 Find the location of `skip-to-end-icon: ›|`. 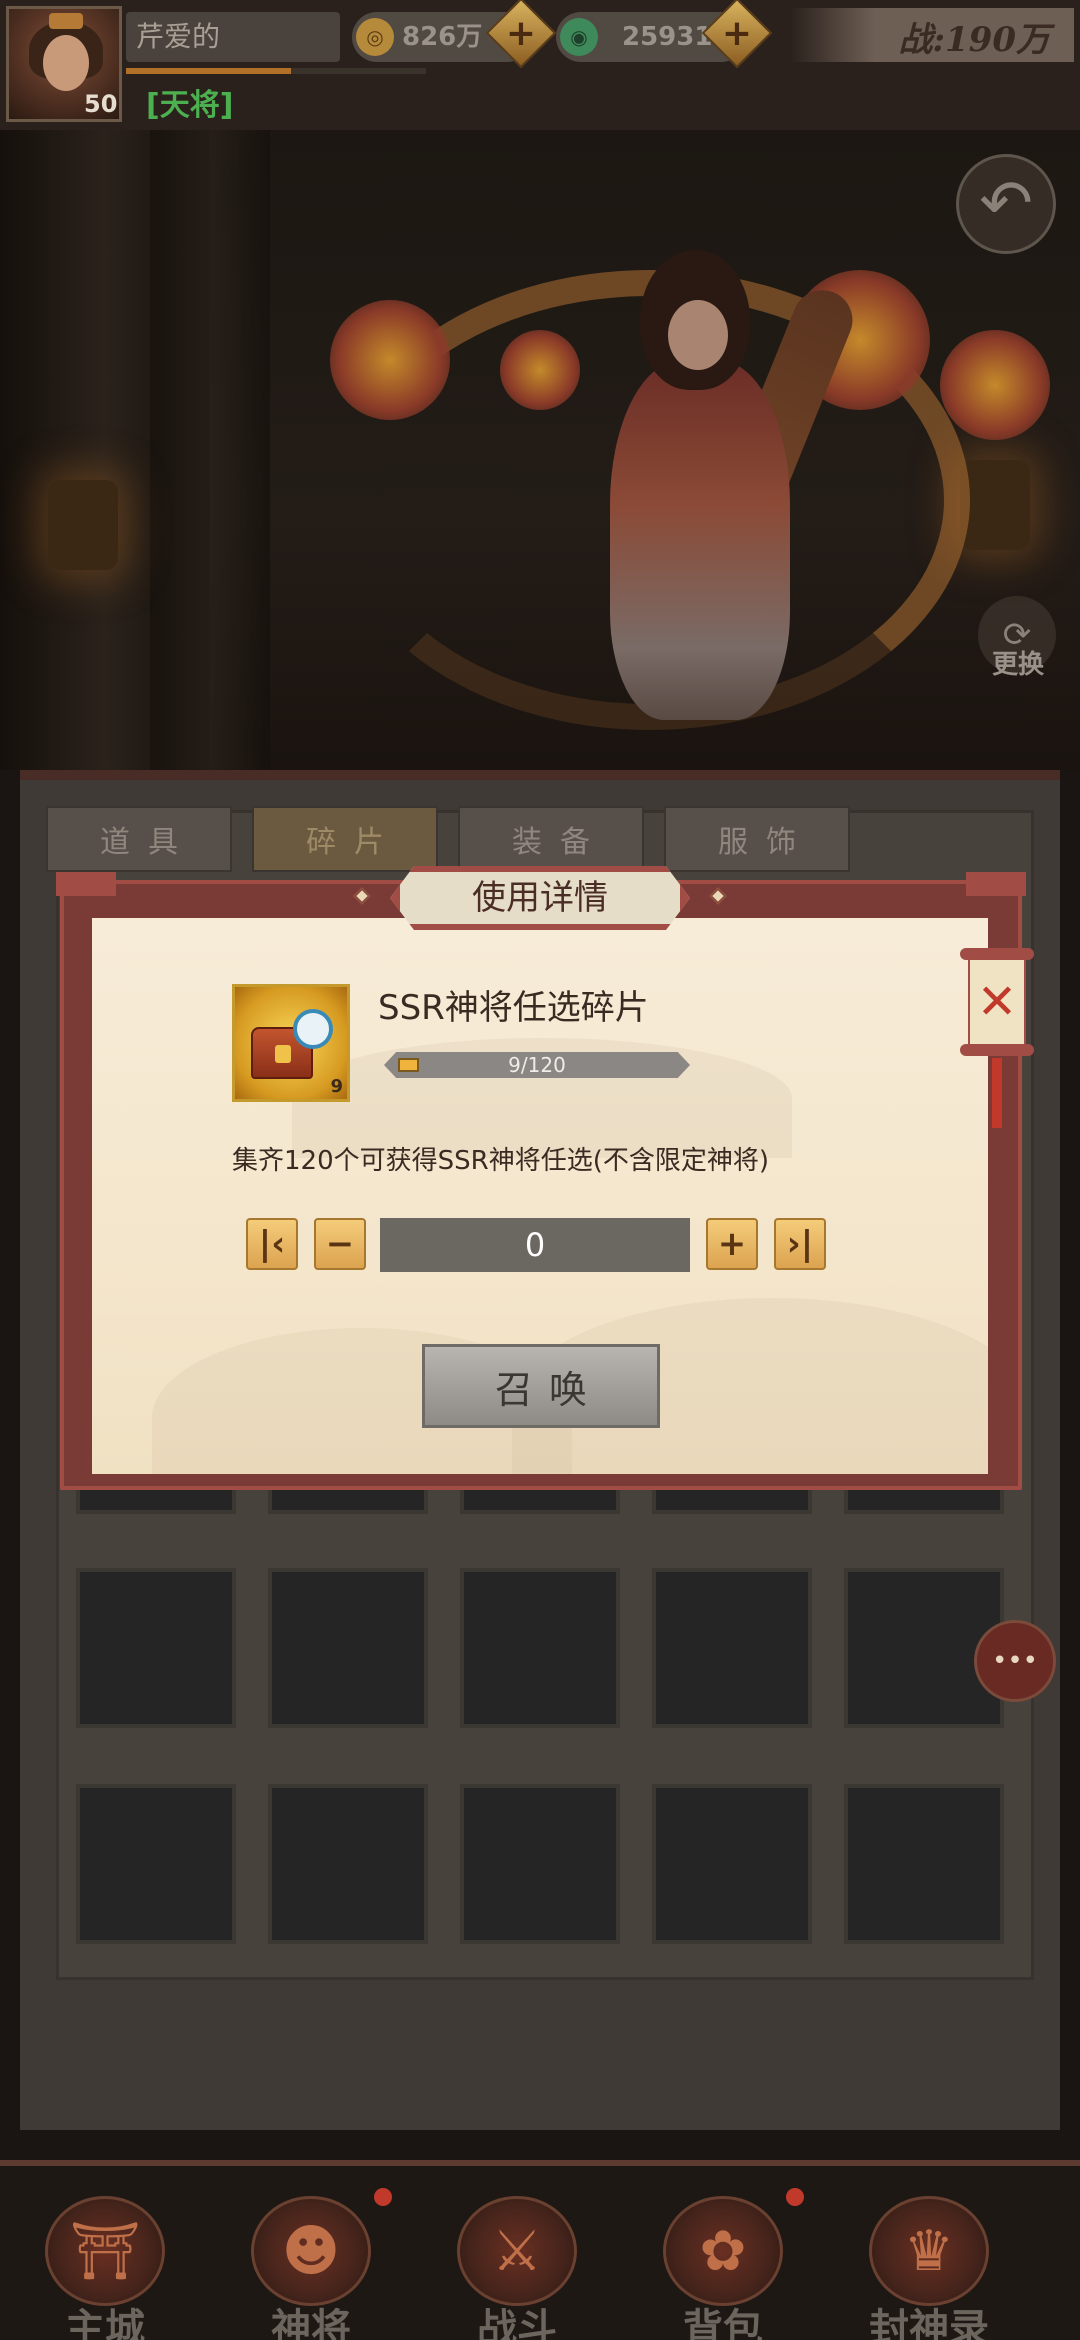

skip-to-end-icon: ›| is located at coordinates (800, 1244).